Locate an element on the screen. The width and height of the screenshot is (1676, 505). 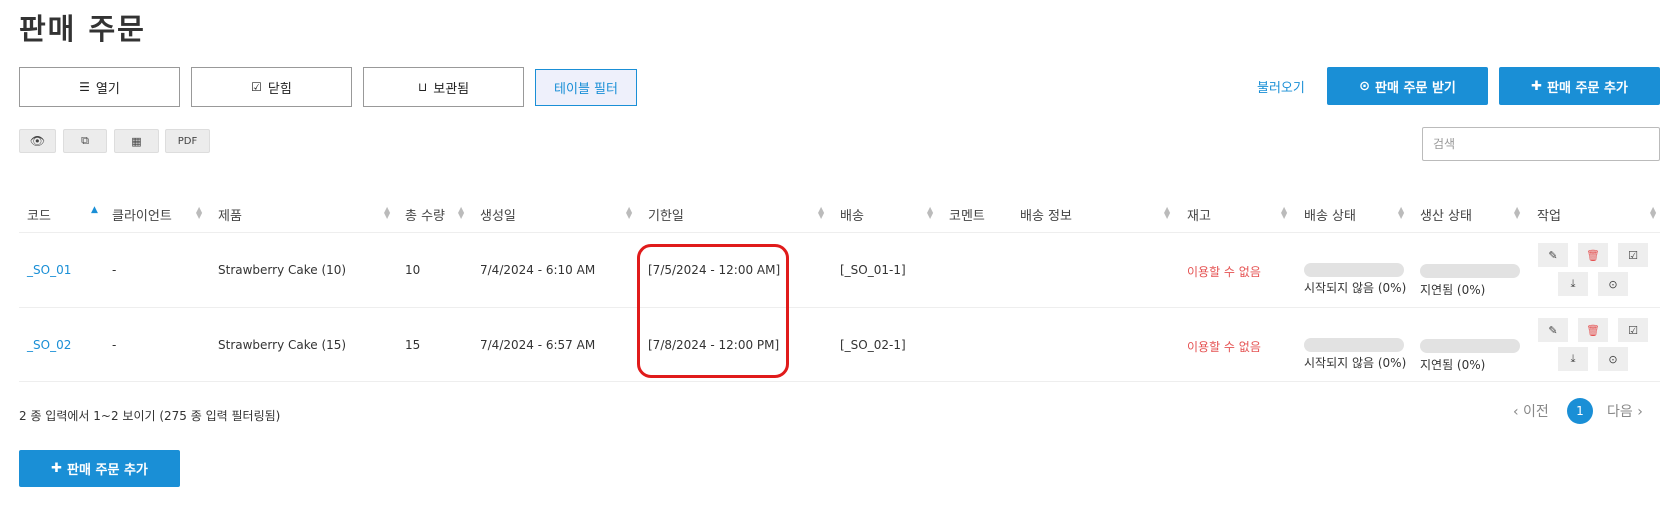
copy-button: ⧉ is located at coordinates (85, 141).